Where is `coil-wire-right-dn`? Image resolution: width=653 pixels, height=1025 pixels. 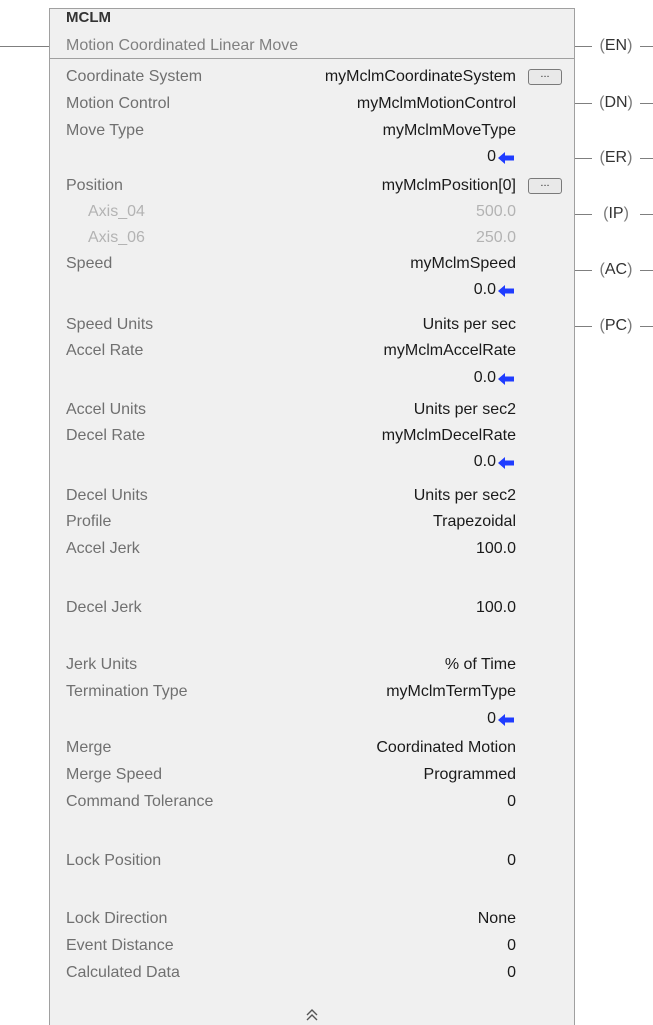
coil-wire-right-dn is located at coordinates (646, 103).